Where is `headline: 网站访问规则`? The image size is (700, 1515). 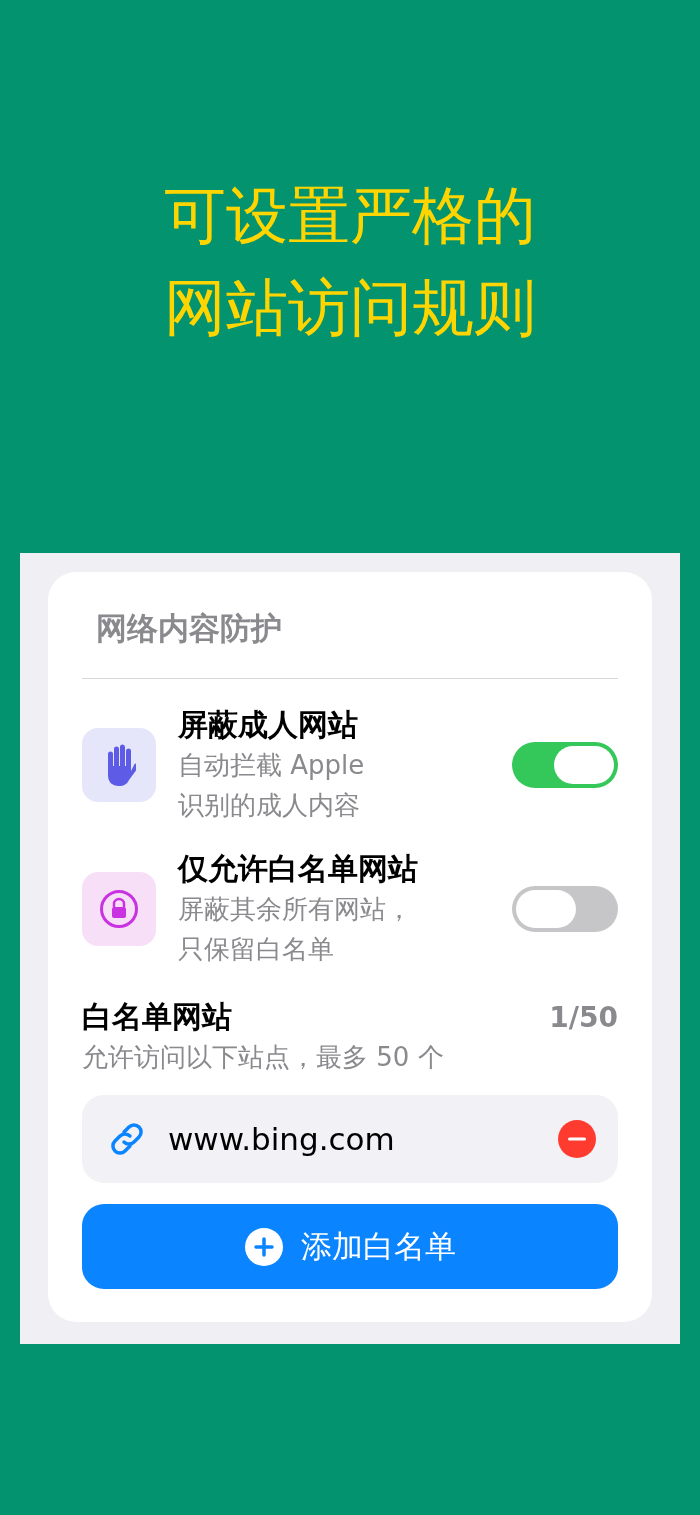
headline: 网站访问规则 is located at coordinates (350, 308).